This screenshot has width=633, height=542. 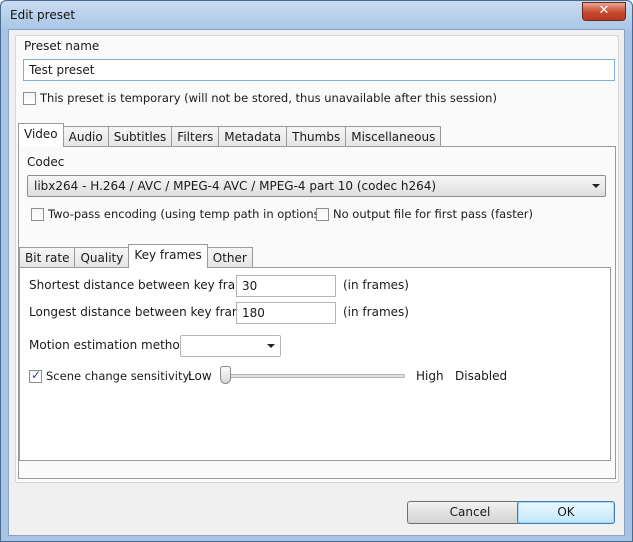 What do you see at coordinates (200, 376) in the screenshot?
I see `slider-low-label: Low` at bounding box center [200, 376].